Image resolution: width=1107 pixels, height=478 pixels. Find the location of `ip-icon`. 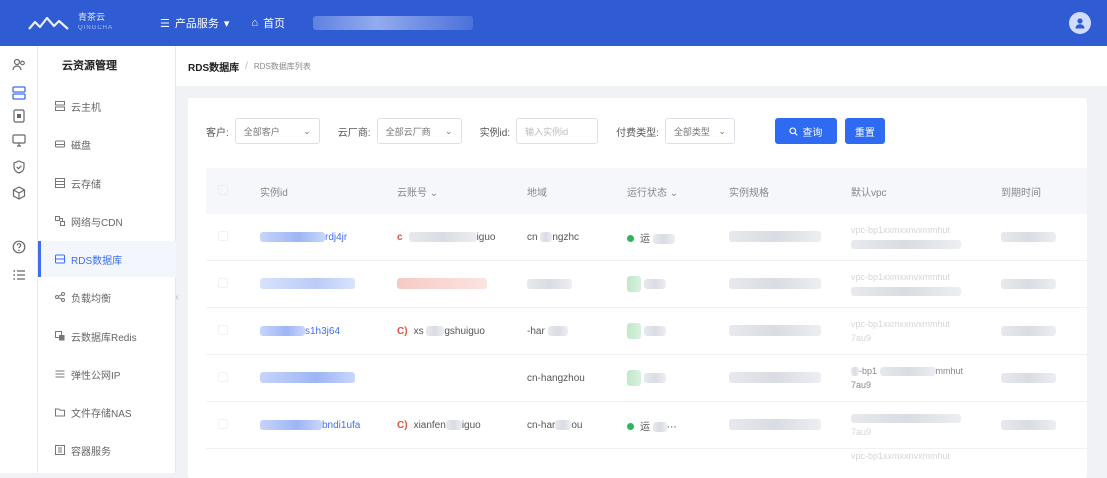

ip-icon is located at coordinates (60, 374).